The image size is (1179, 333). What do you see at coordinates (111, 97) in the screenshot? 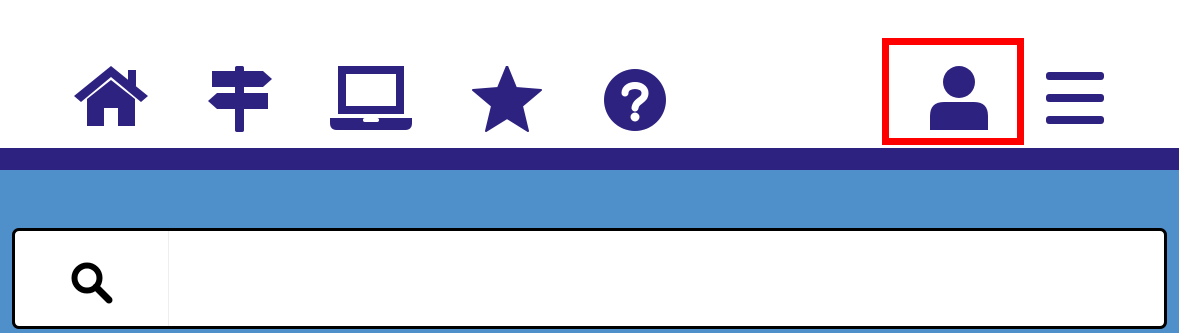
I see `home-icon` at bounding box center [111, 97].